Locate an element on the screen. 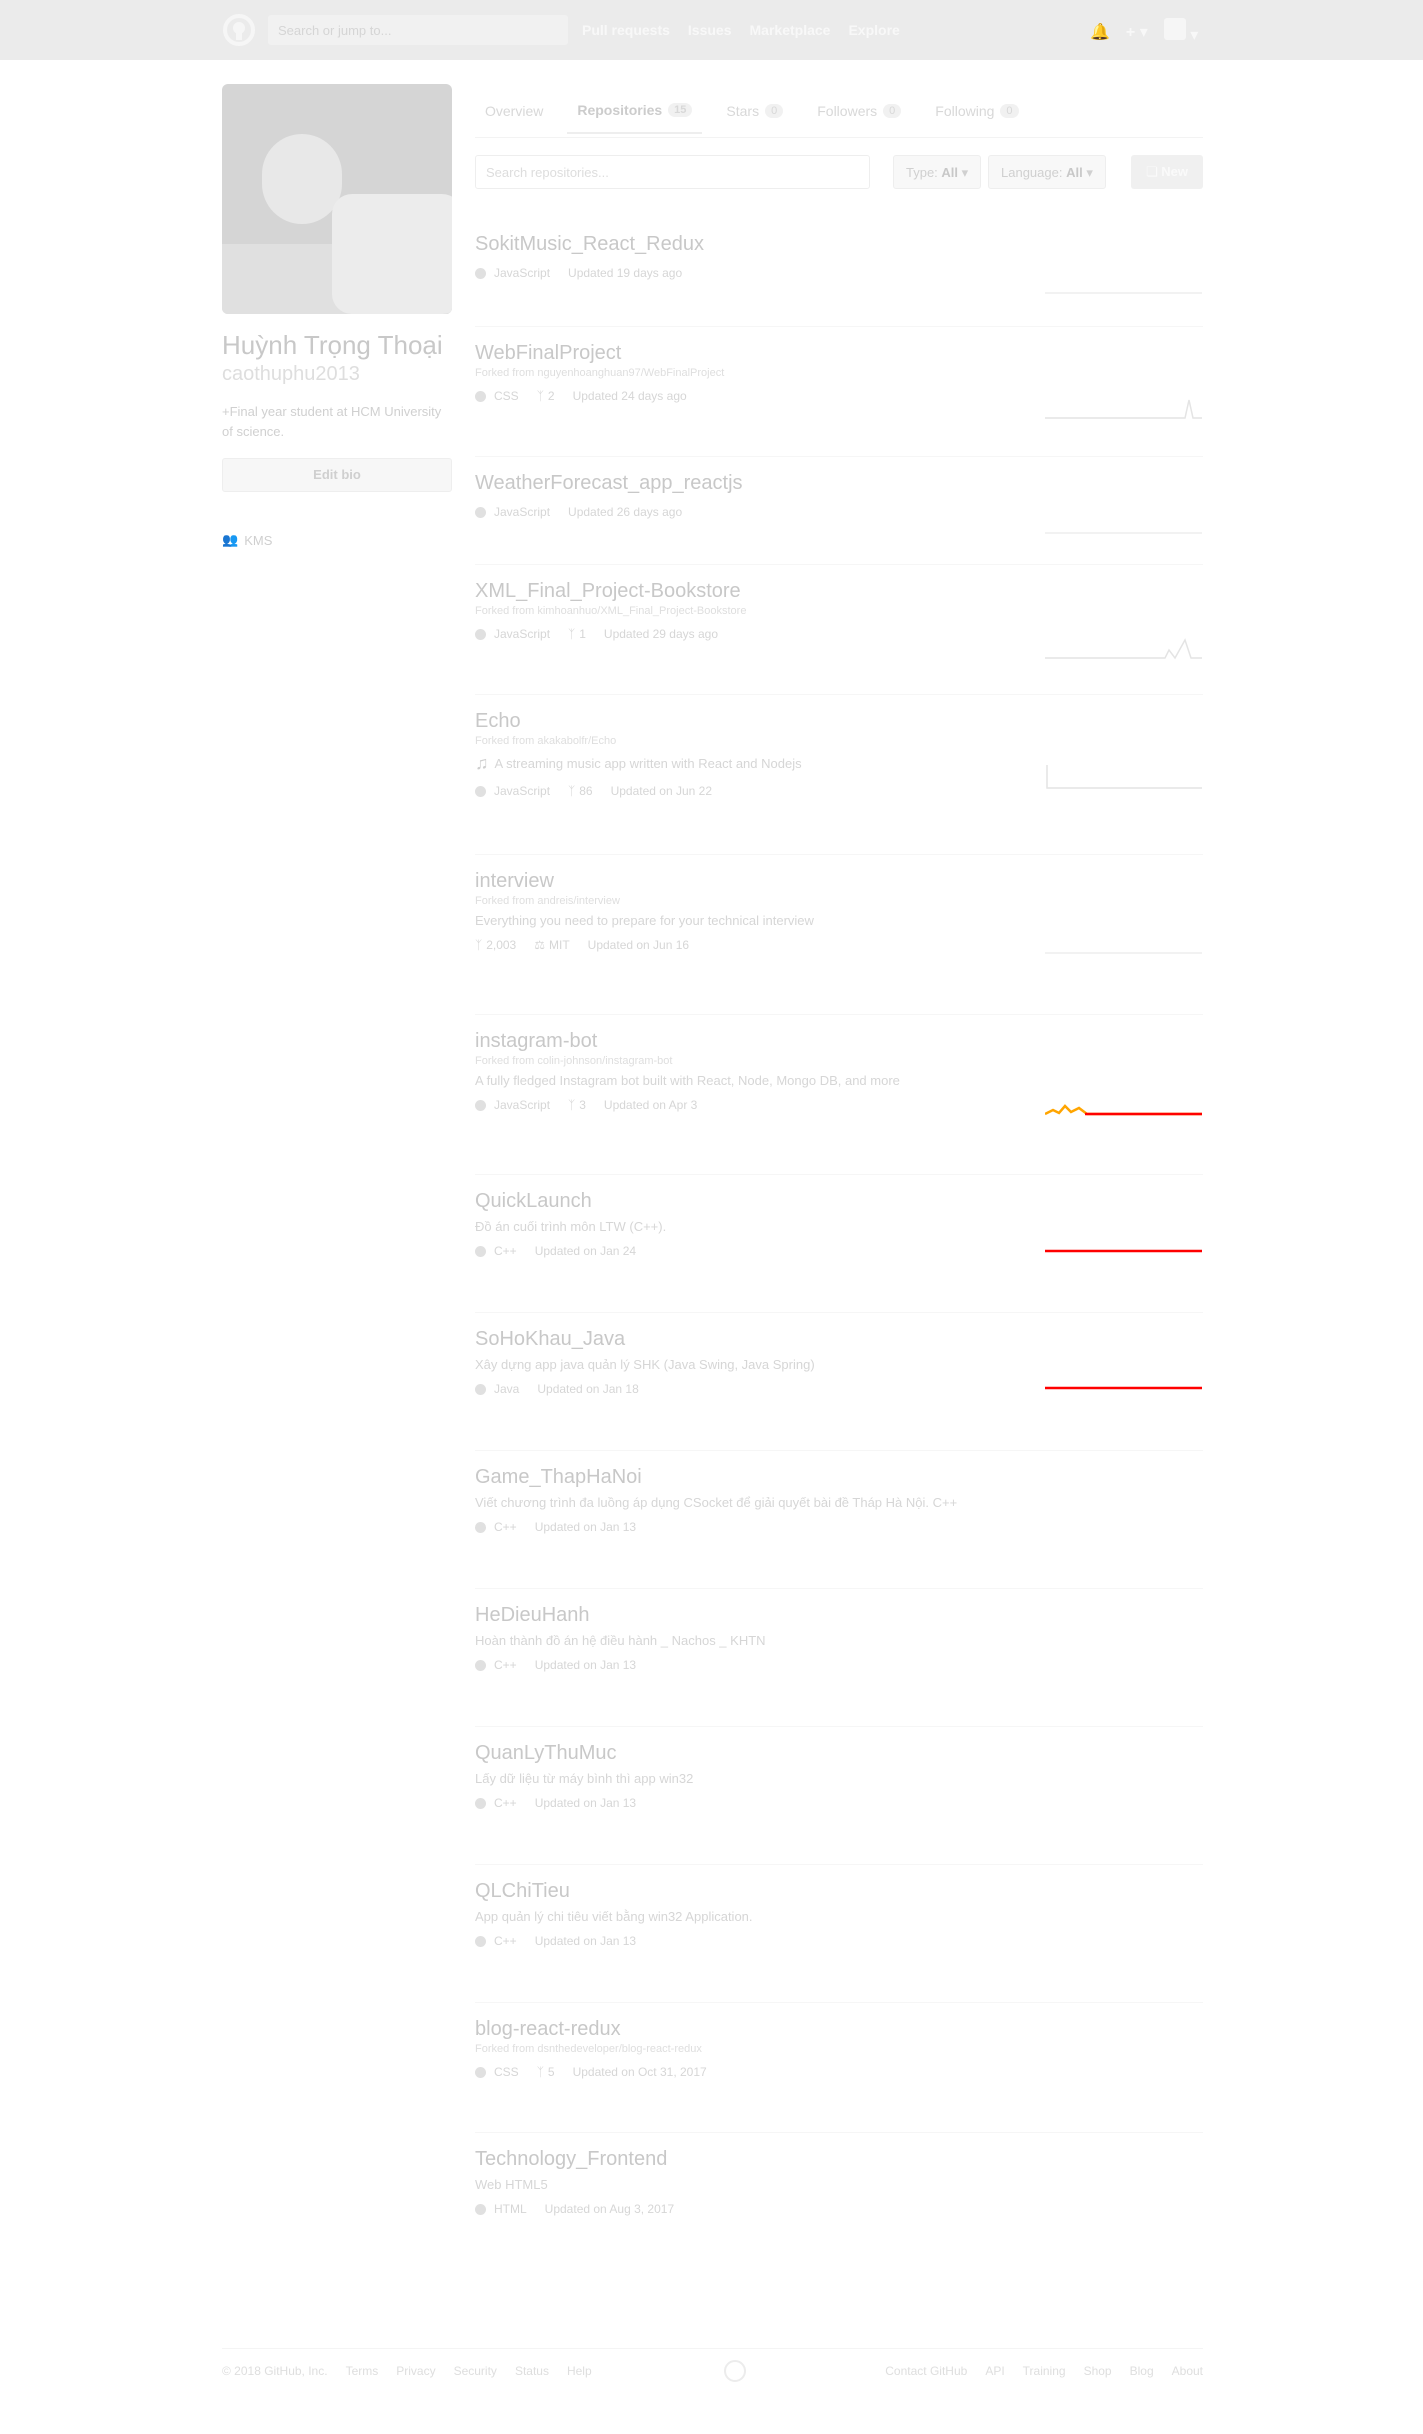  repo-forks: ᛉ 2,003 is located at coordinates (495, 945).